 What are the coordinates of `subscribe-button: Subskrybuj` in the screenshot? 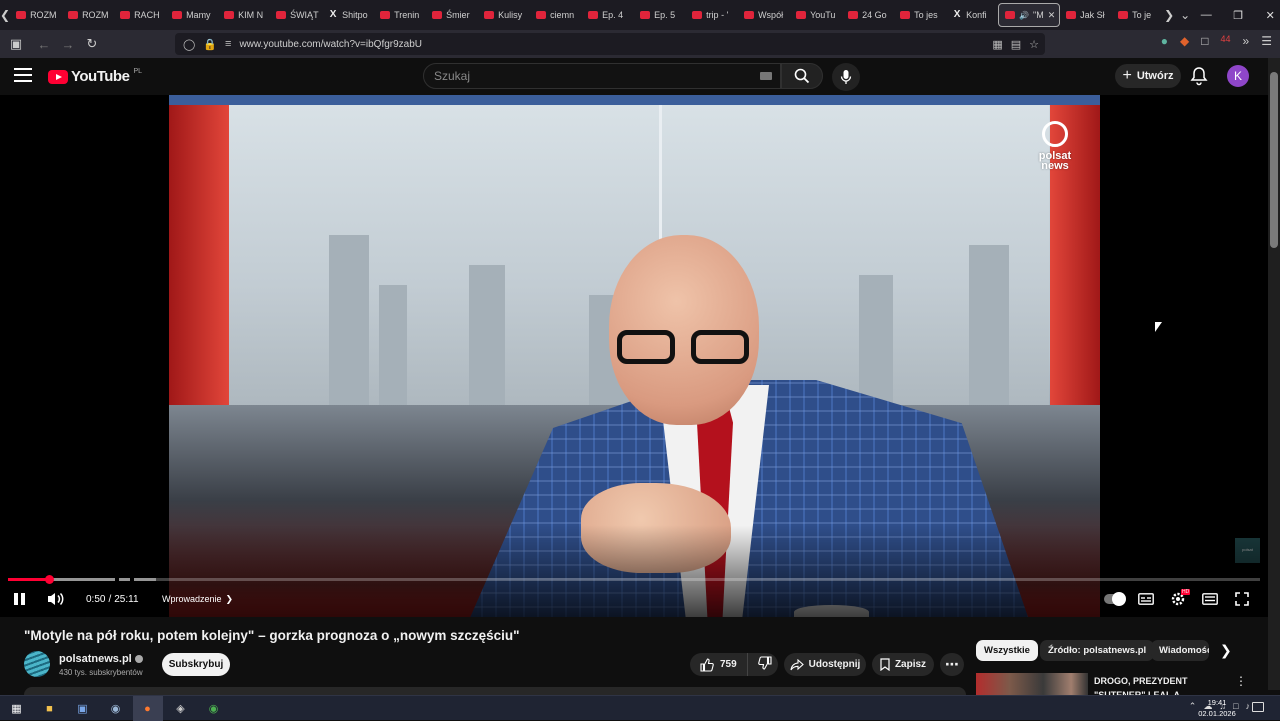 It's located at (196, 664).